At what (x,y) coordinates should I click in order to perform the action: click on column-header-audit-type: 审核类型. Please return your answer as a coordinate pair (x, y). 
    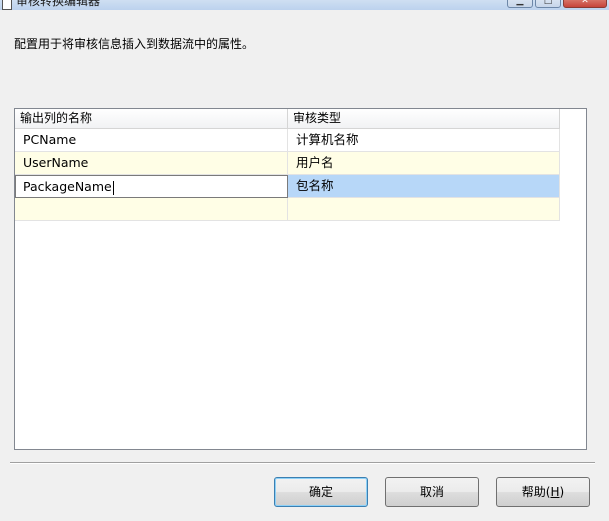
    Looking at the image, I should click on (424, 119).